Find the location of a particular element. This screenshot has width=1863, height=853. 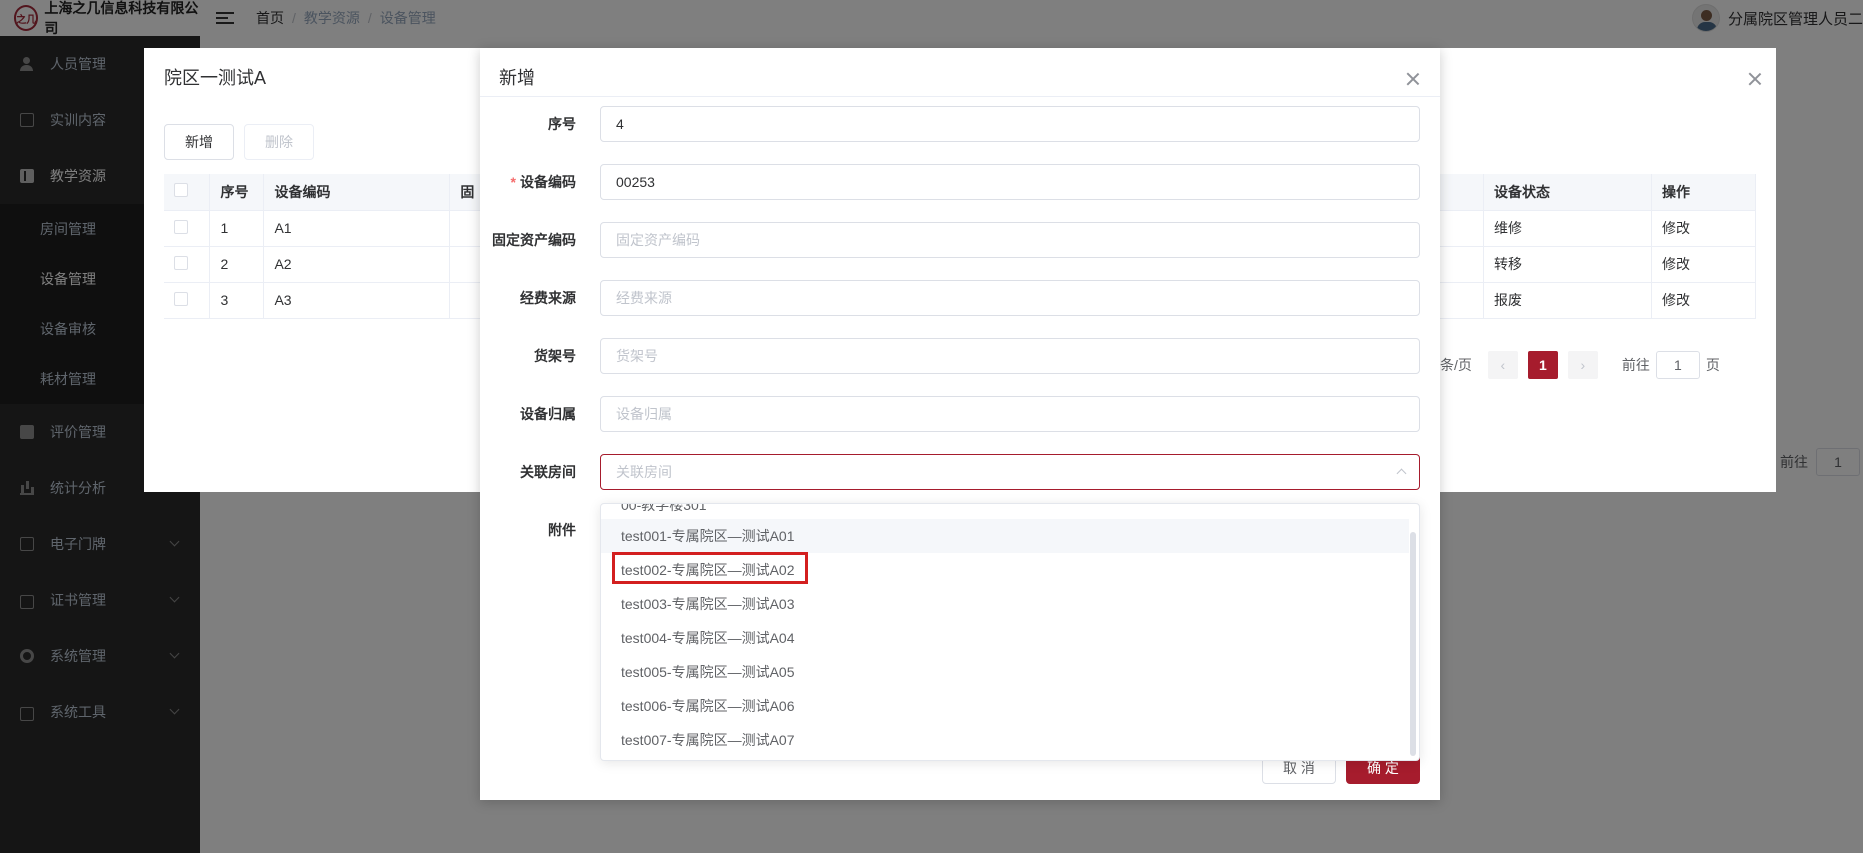

form-row-funding: 经费来源 is located at coordinates (960, 298).